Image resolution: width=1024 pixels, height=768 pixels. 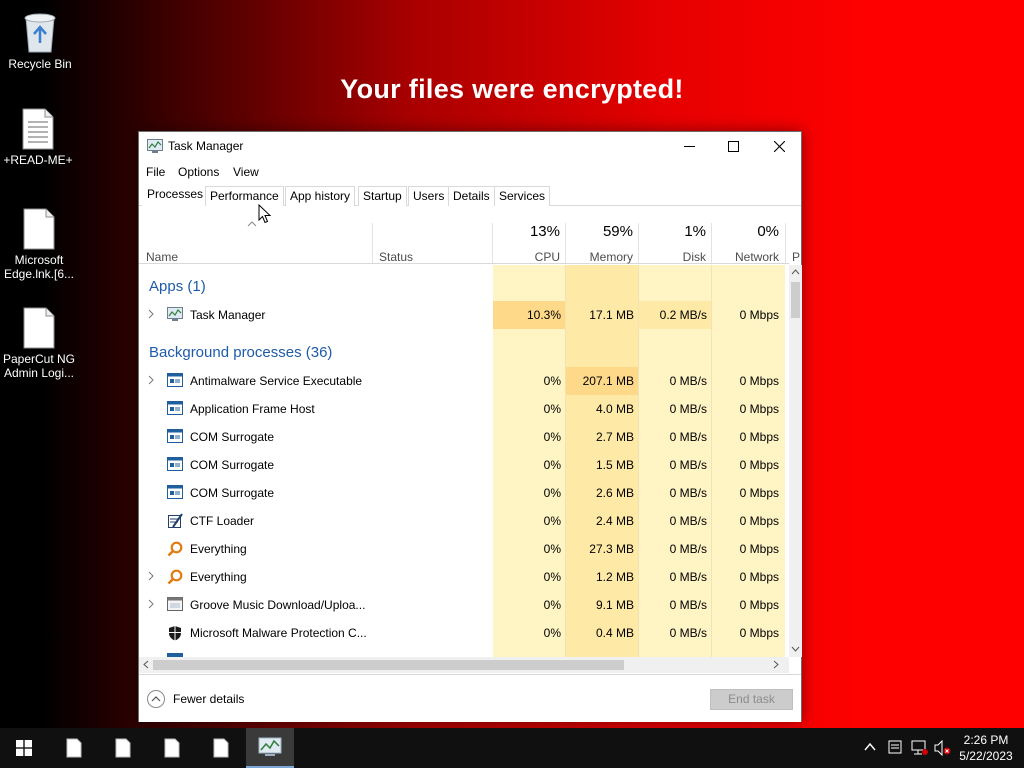 I want to click on menu-bar: File Options View, so click(x=470, y=172).